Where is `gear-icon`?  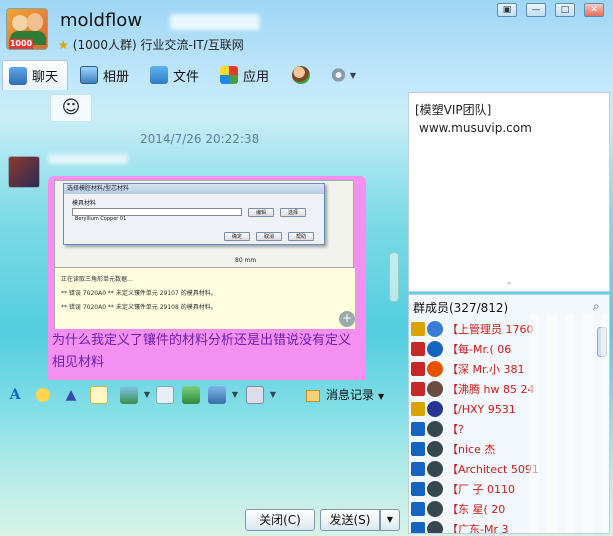
gear-icon is located at coordinates (338, 75).